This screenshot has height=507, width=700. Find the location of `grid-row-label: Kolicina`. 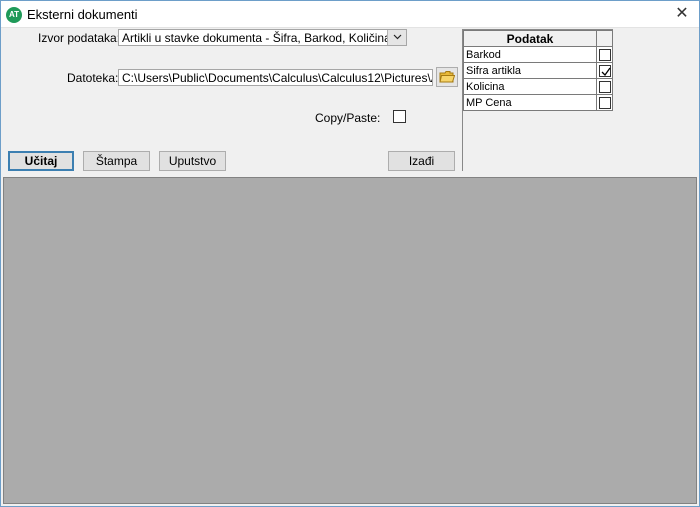

grid-row-label: Kolicina is located at coordinates (530, 86).